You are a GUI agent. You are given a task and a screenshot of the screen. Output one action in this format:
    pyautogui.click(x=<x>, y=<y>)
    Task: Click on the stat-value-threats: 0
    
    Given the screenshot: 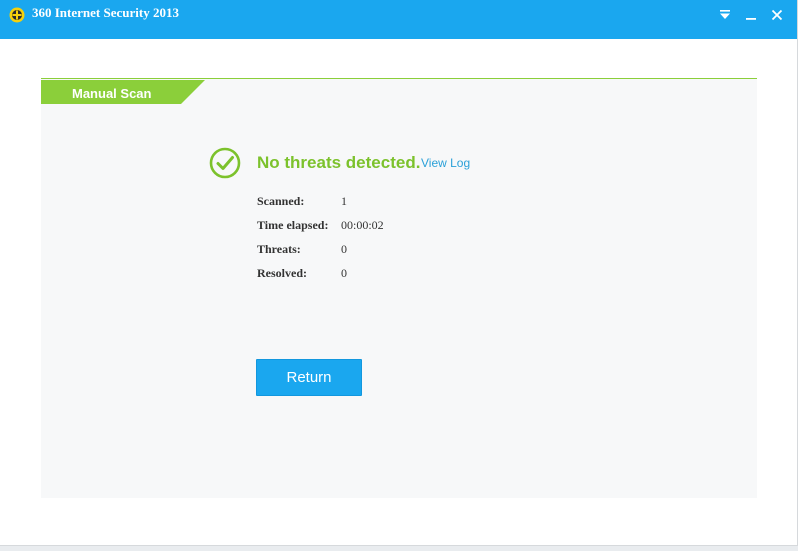 What is the action you would take?
    pyautogui.click(x=344, y=249)
    